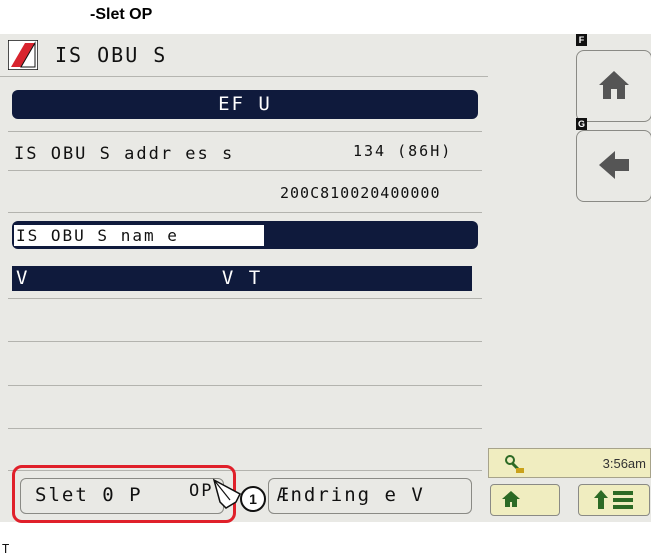  What do you see at coordinates (245, 104) in the screenshot?
I see `section-header-bar: EF U` at bounding box center [245, 104].